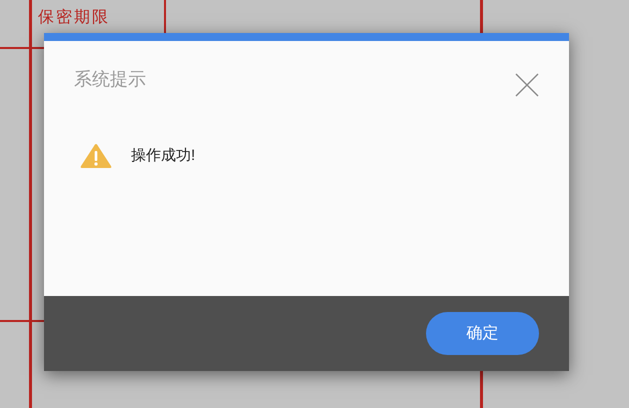  Describe the element at coordinates (96, 156) in the screenshot. I see `warning-icon` at that location.